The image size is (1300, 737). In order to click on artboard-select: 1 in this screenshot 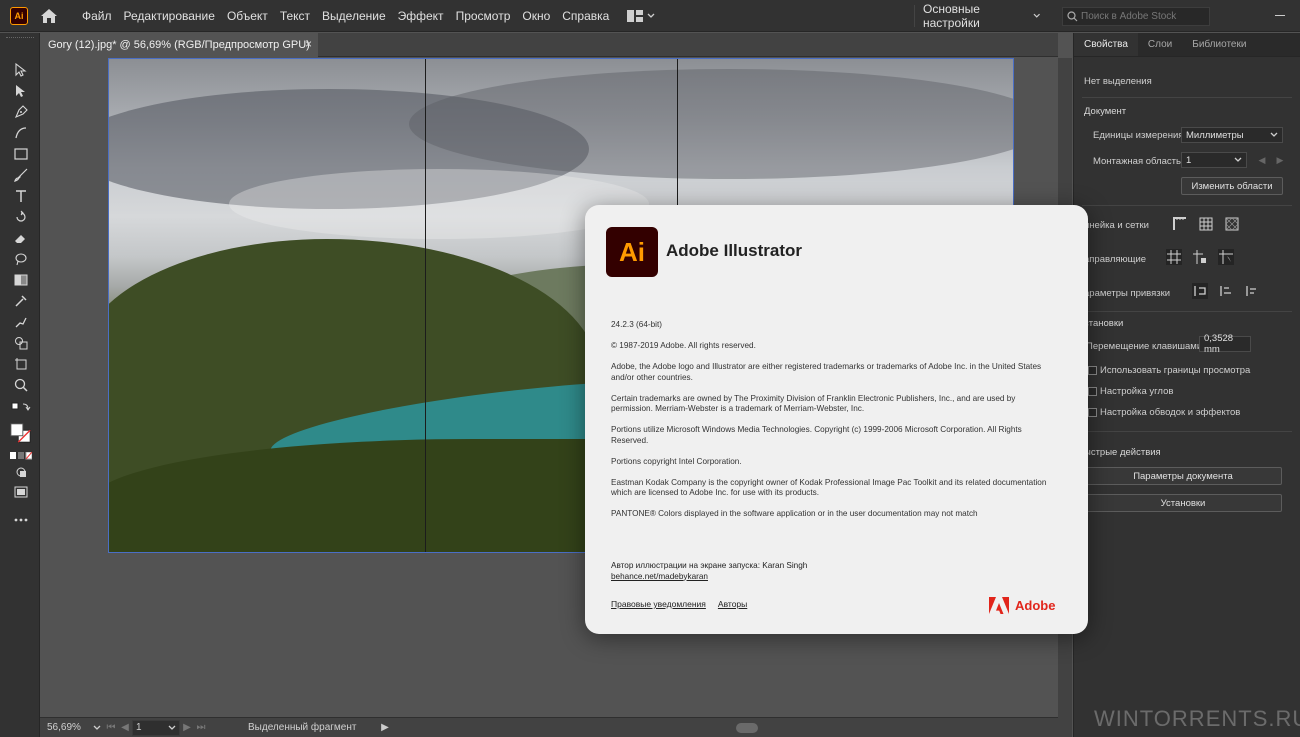, I will do `click(1214, 160)`.